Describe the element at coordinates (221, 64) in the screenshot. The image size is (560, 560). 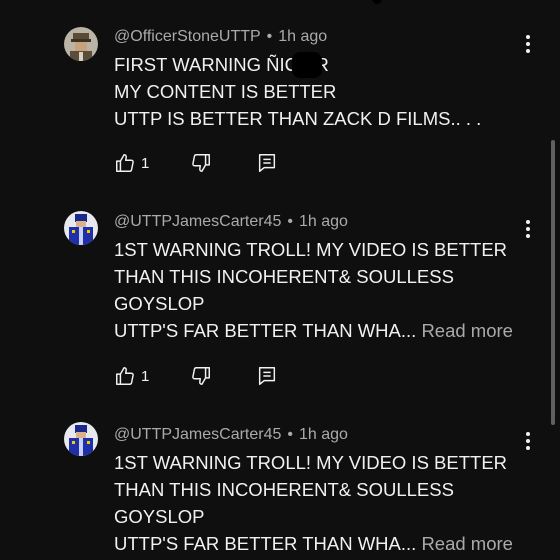
I see `comment-line: FIRST WARNING ÑIC ER` at that location.